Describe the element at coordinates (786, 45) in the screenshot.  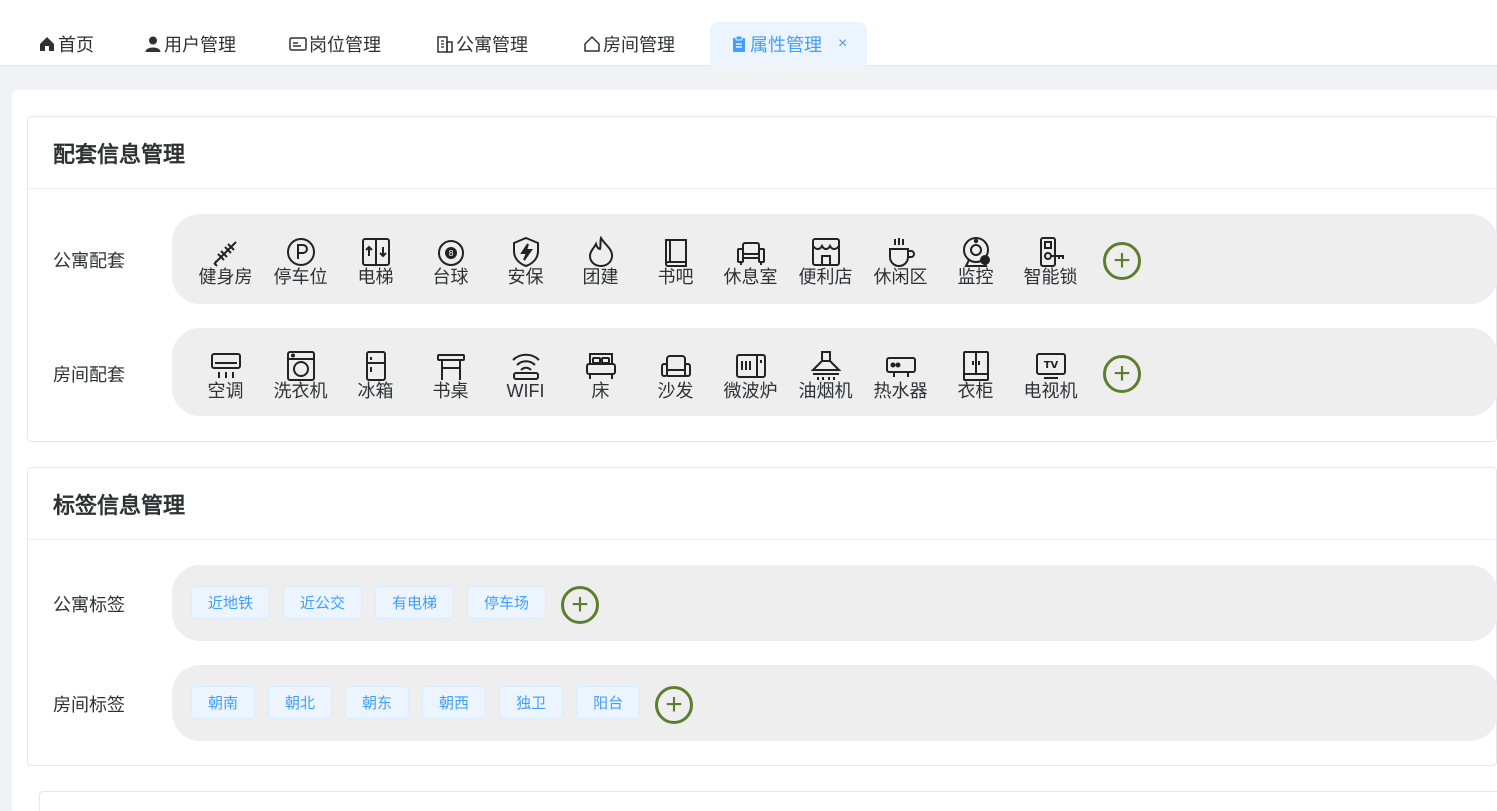
I see `tab-label: 属性管理` at that location.